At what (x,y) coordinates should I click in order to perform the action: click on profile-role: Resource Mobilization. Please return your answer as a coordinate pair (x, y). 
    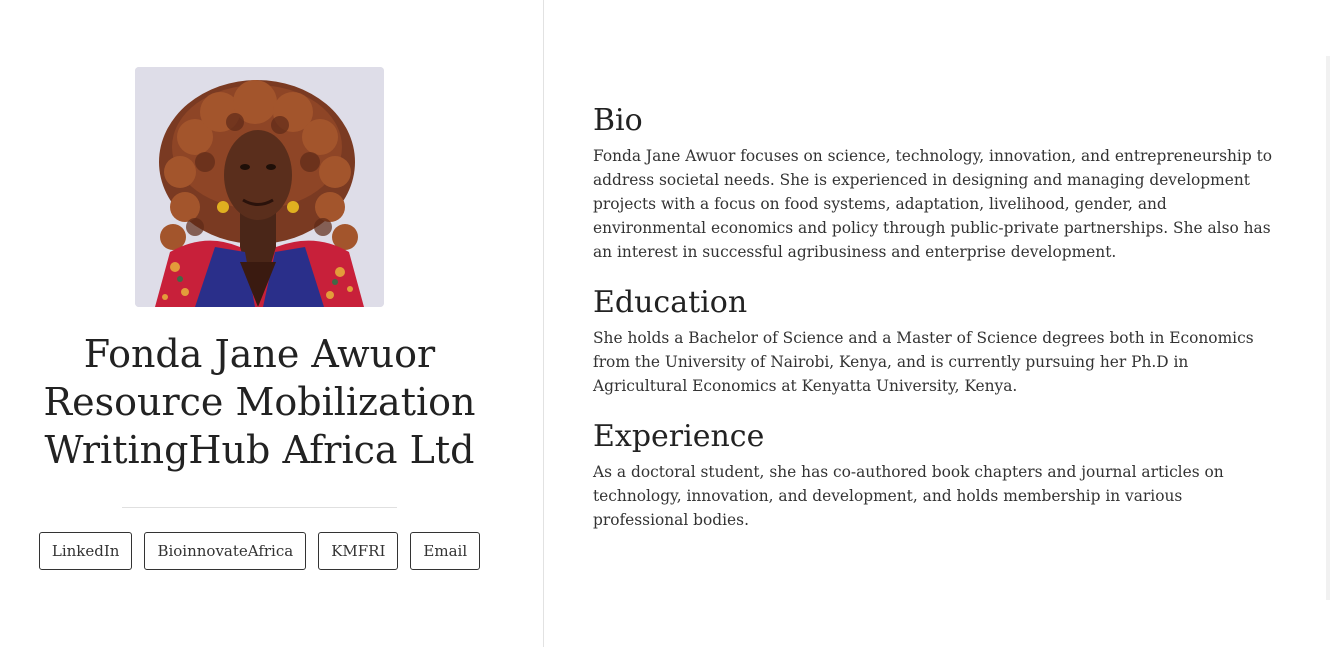
    Looking at the image, I should click on (259, 402).